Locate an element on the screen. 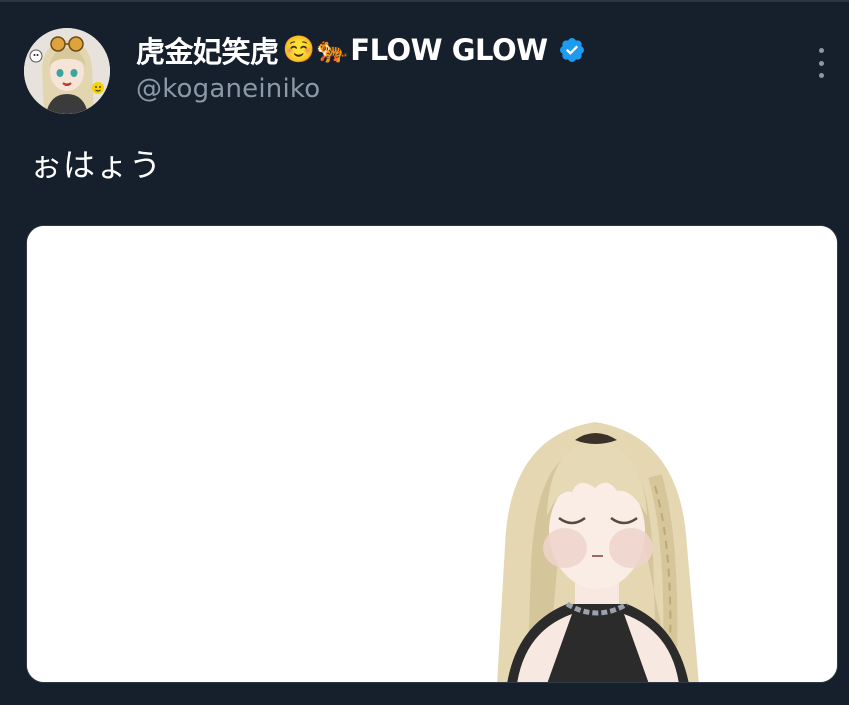 This screenshot has width=849, height=705. display-name: 虎金妃笑虎 ☺️ 🐅 FLOW GLOW is located at coordinates (361, 50).